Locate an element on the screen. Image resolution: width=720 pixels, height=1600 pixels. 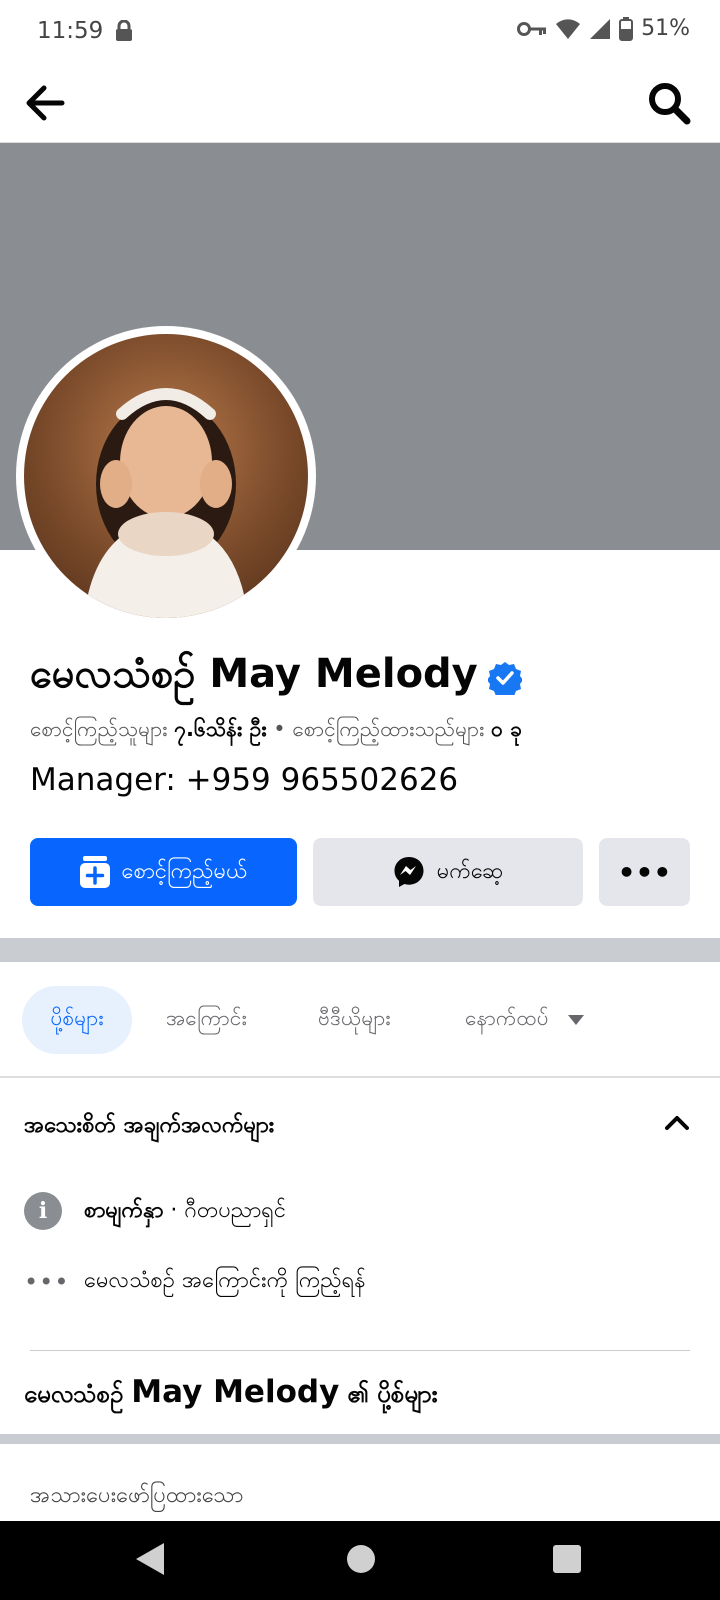
category-row: i စာမျက်နှာ · ဂီတပညာရှင် is located at coordinates (155, 1211).